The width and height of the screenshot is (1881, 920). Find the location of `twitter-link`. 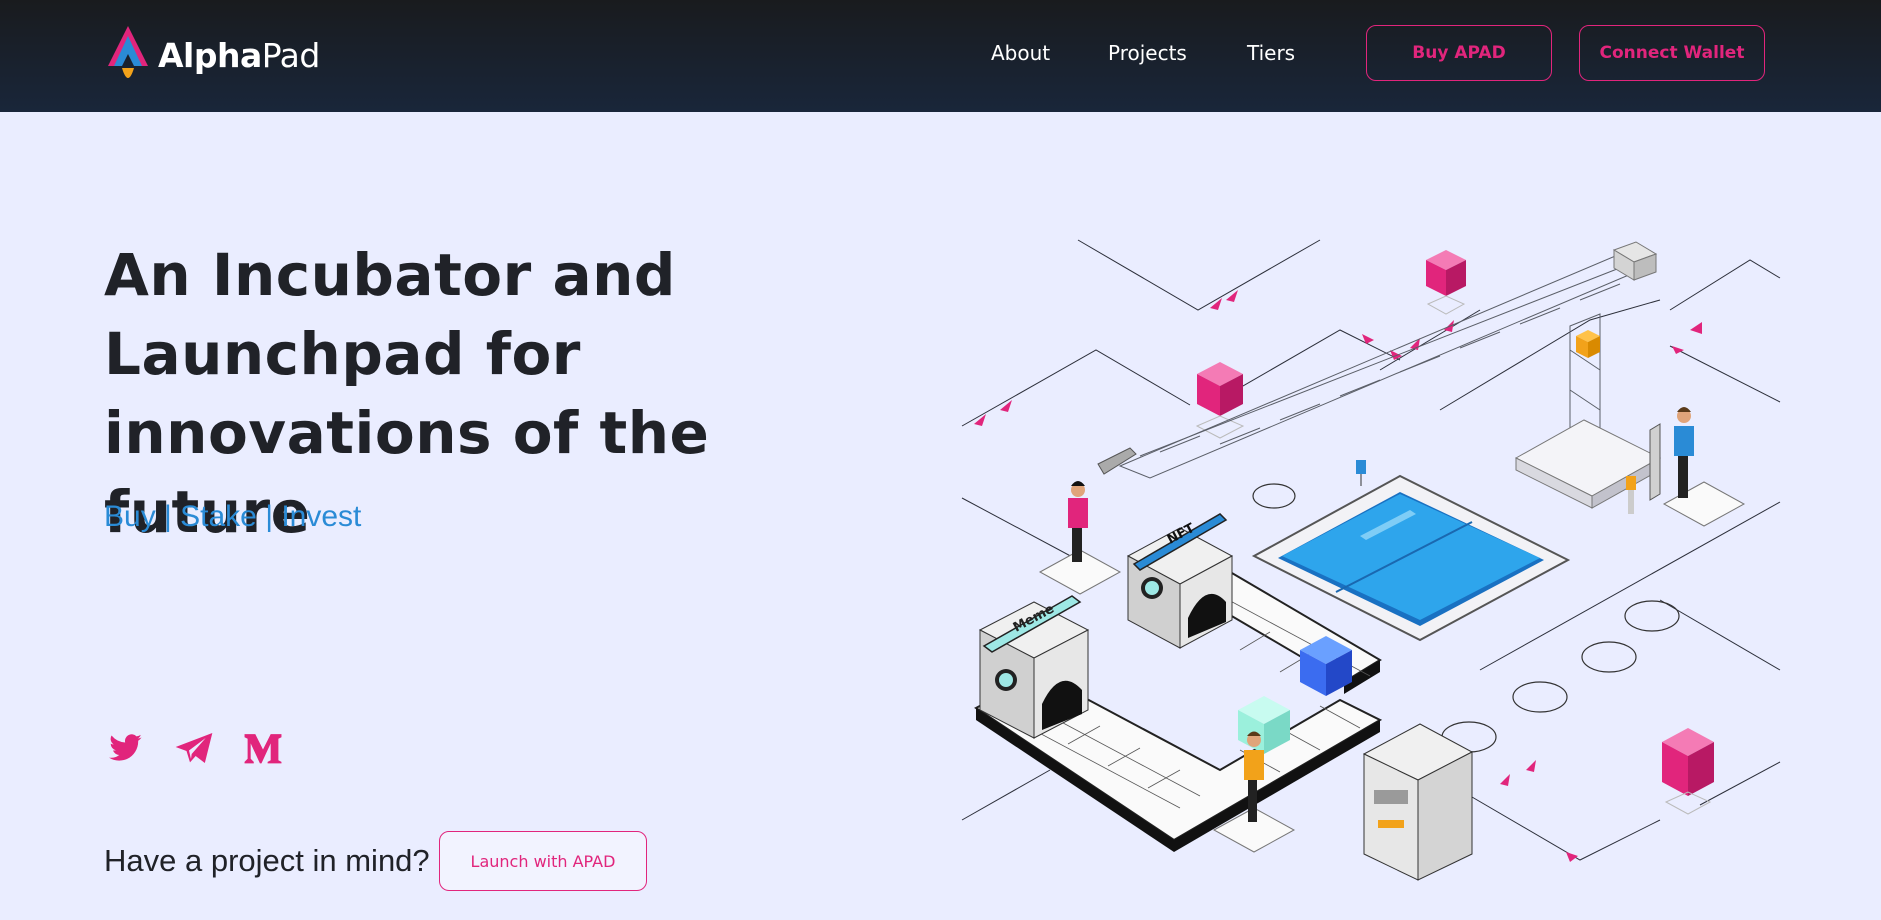

twitter-link is located at coordinates (126, 748).